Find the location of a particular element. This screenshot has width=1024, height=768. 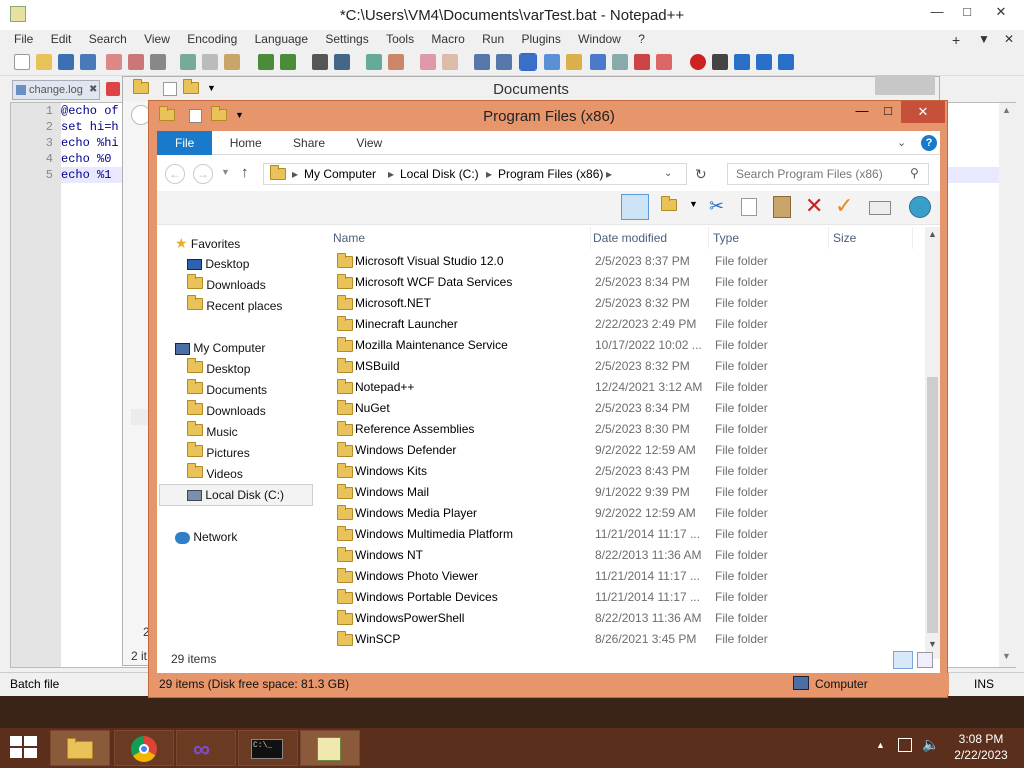

menu-run: Run is located at coordinates (493, 39).